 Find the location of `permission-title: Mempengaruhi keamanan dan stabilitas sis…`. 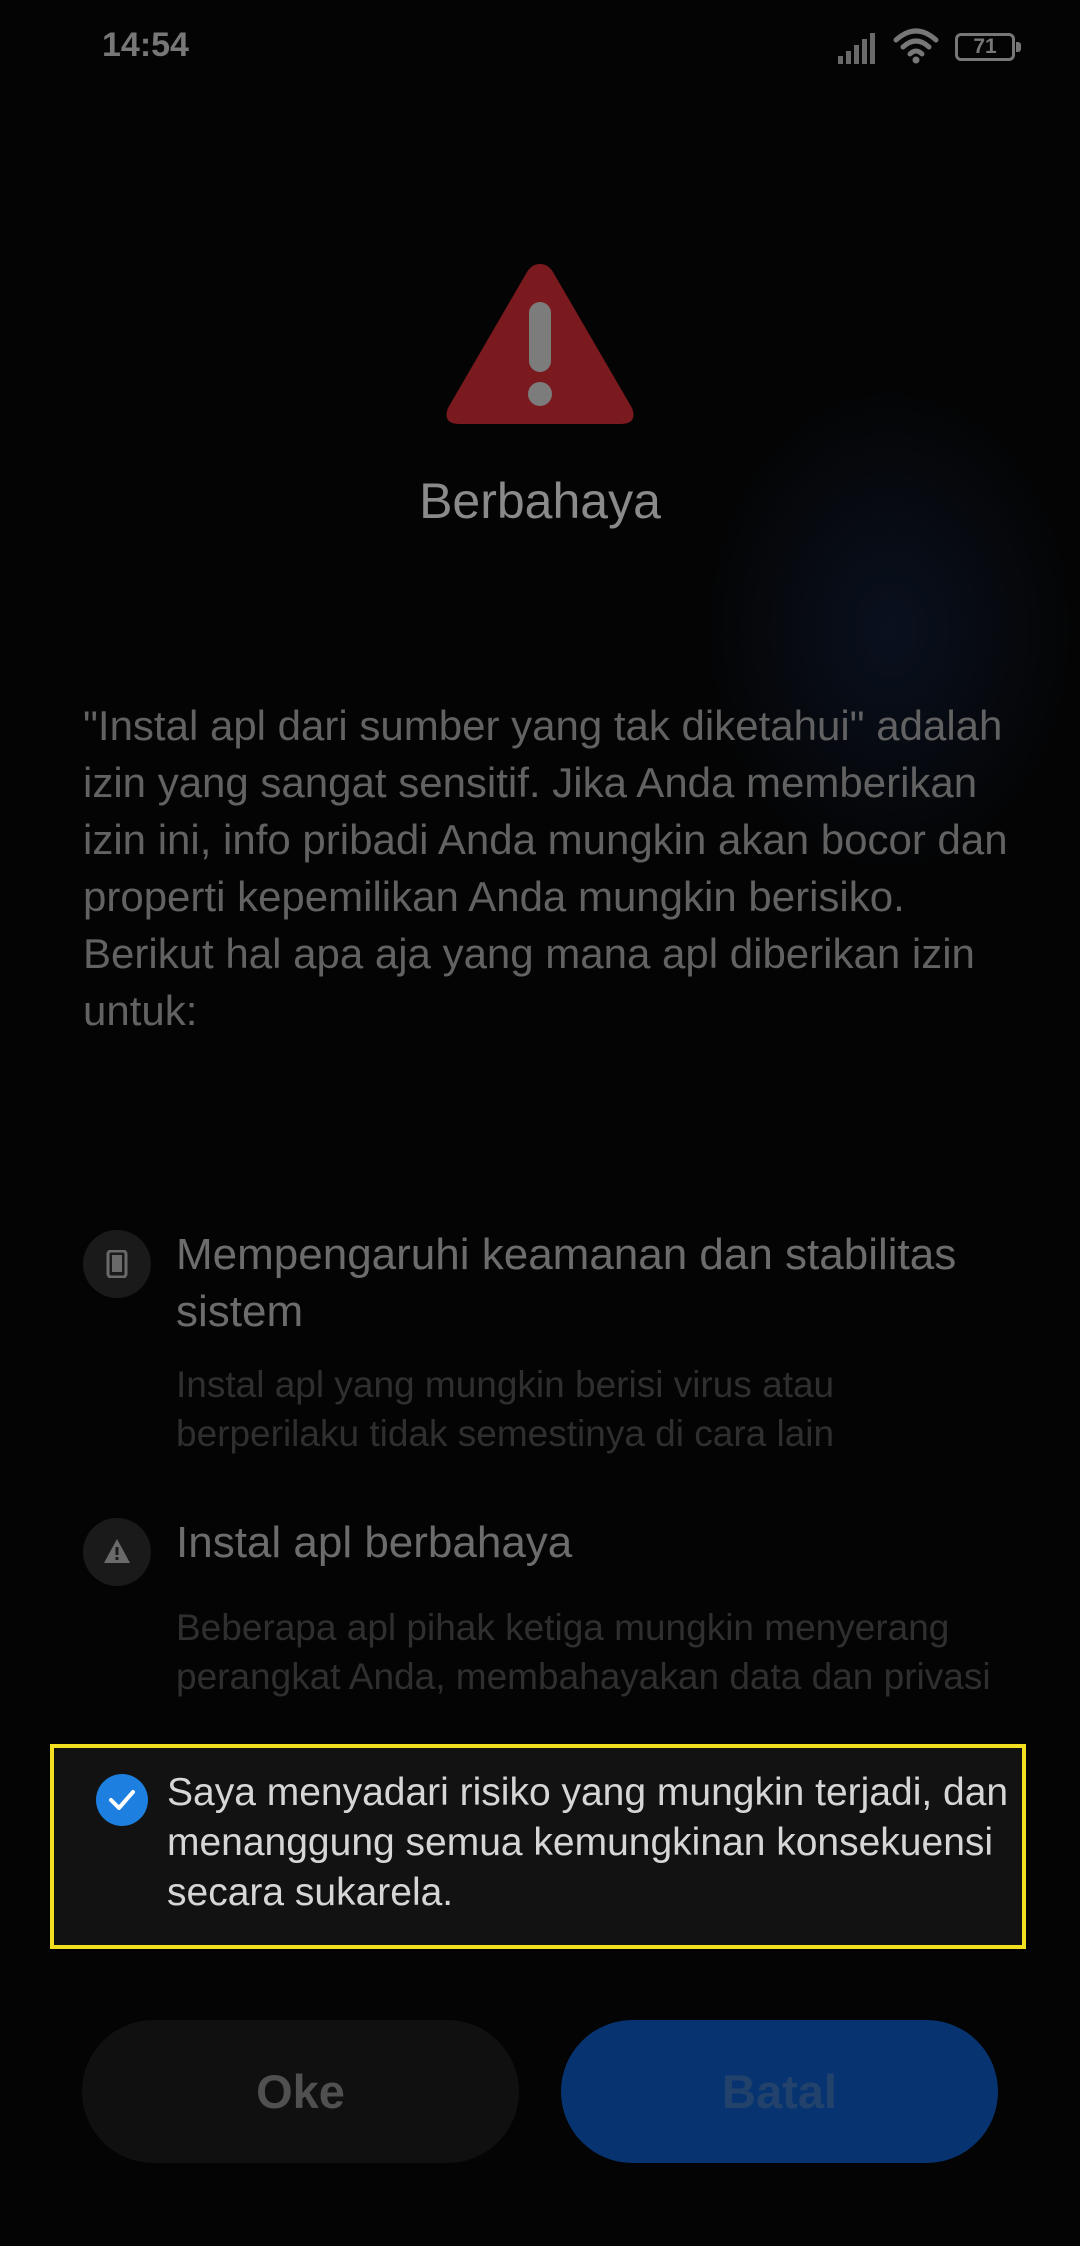

permission-title: Mempengaruhi keamanan dan stabilitas sis… is located at coordinates (566, 1283).